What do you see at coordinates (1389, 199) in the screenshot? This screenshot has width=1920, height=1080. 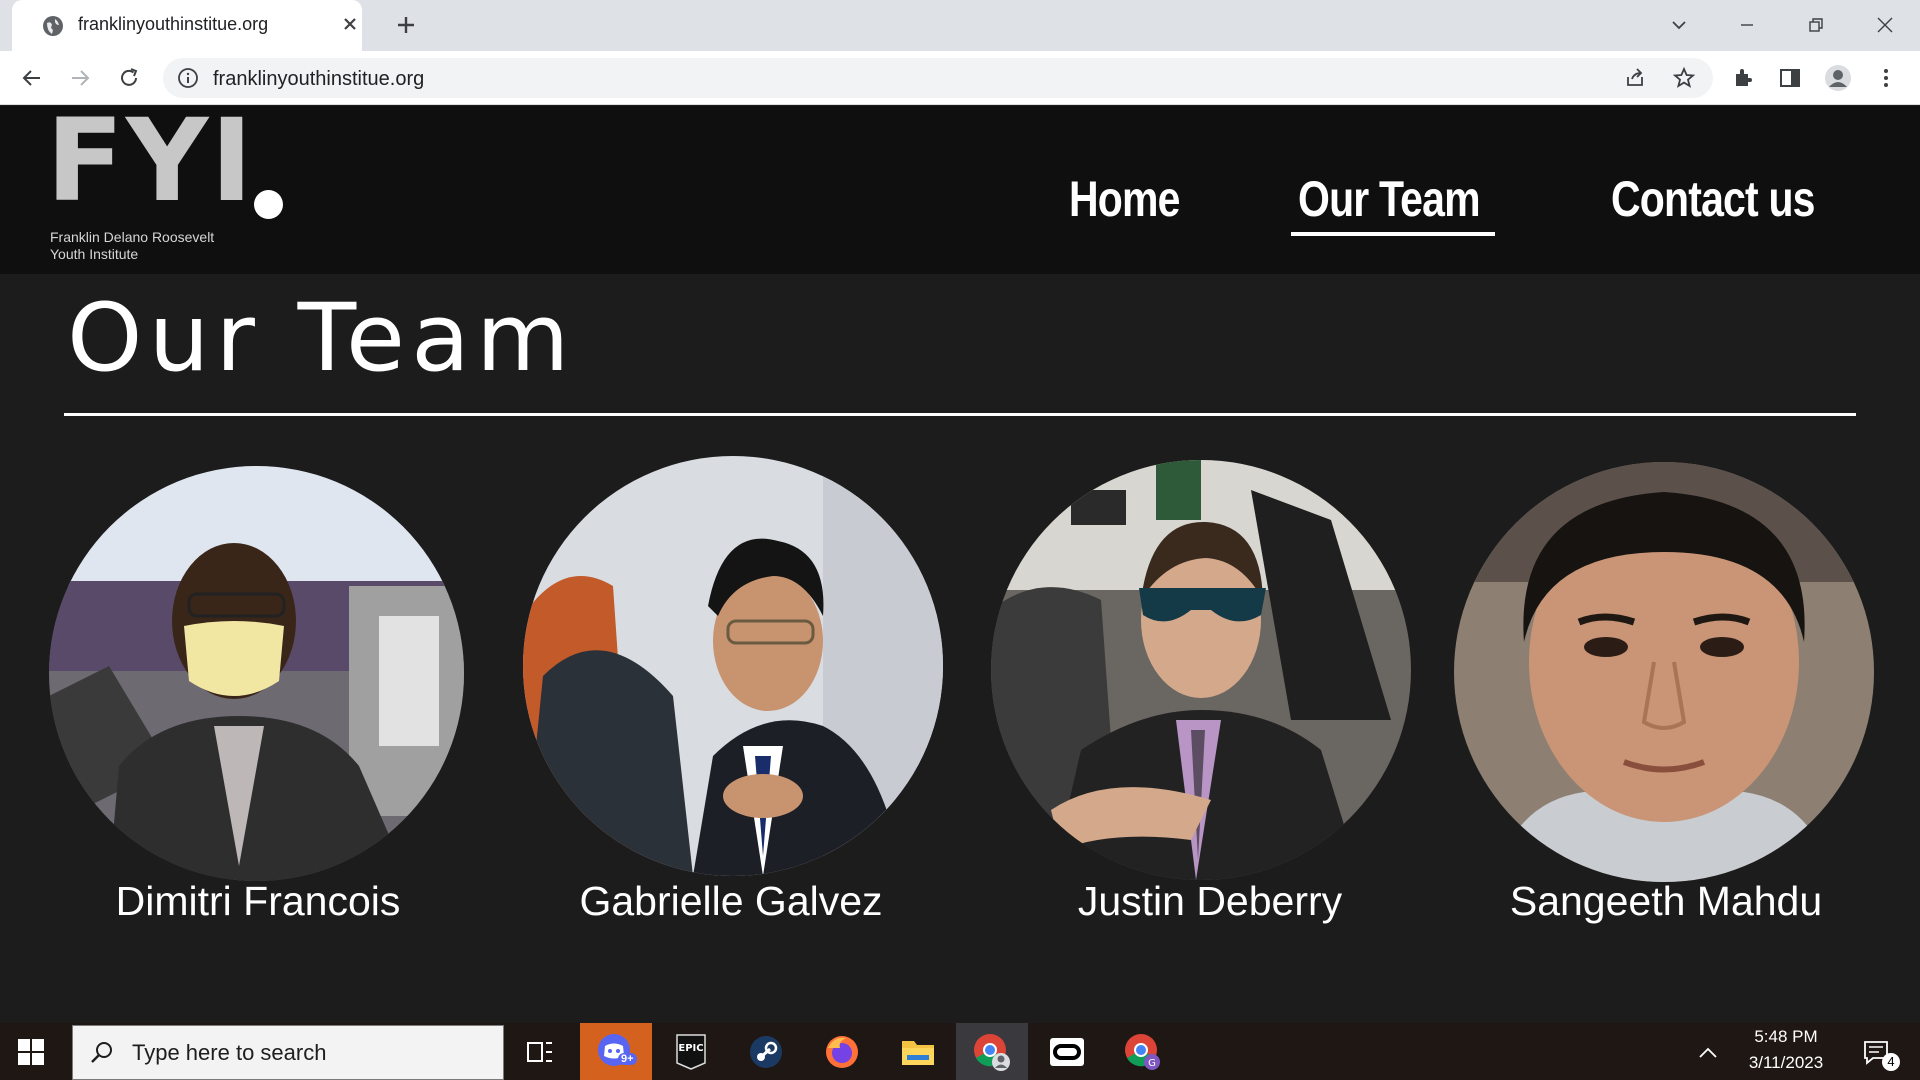 I see `nav-our-team: Our Team` at bounding box center [1389, 199].